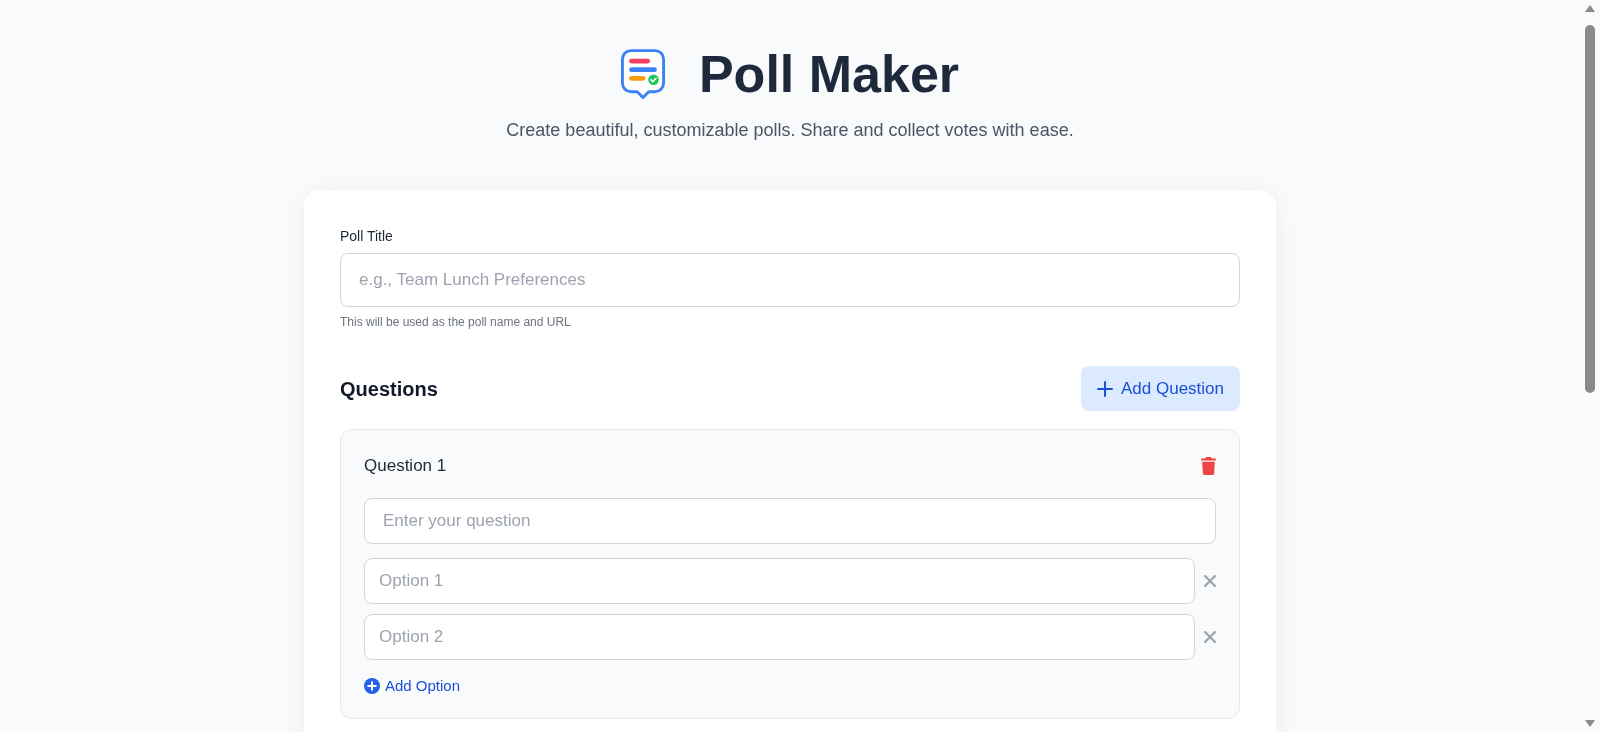 This screenshot has width=1600, height=732. I want to click on scroll-down-arrow-icon, so click(1590, 723).